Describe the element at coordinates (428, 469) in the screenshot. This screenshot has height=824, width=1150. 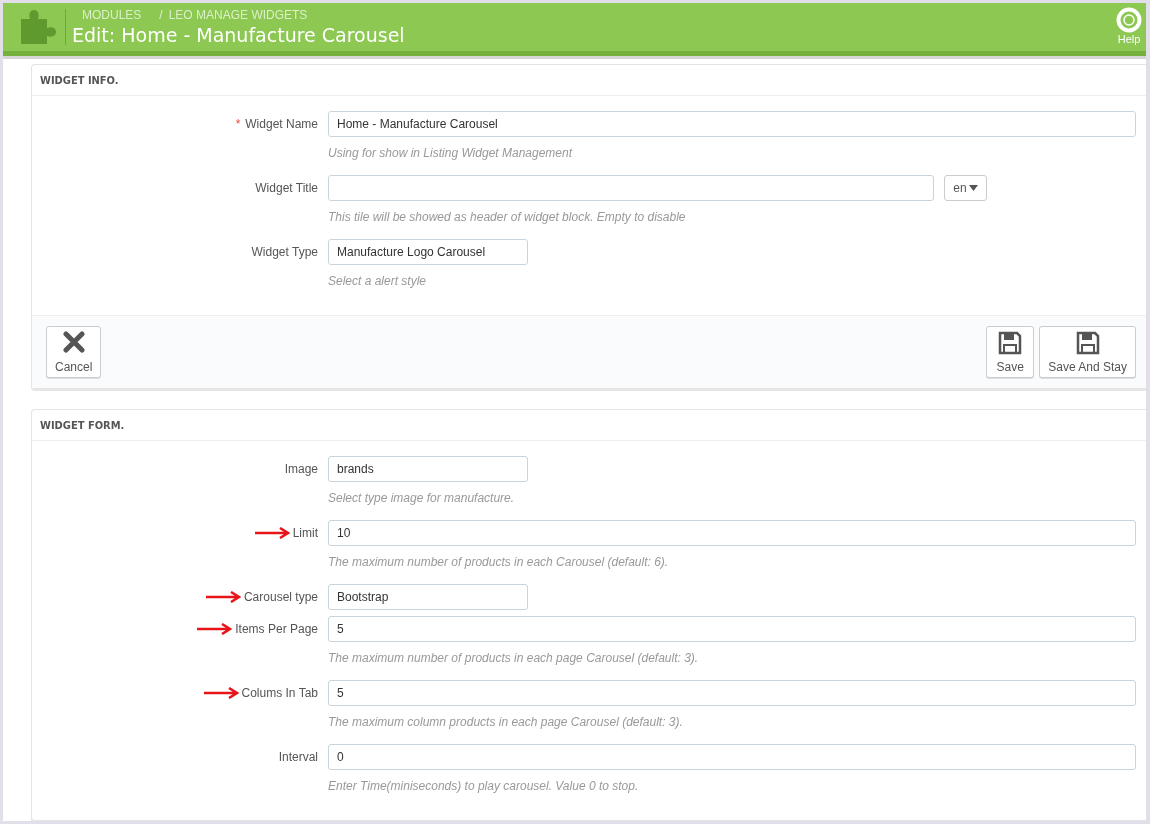
I see `select-field: brands` at that location.